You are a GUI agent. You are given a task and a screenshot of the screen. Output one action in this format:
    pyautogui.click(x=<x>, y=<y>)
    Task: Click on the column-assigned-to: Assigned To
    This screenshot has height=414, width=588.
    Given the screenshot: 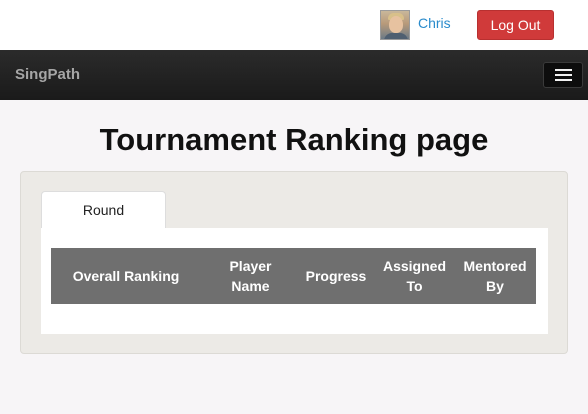 What is the action you would take?
    pyautogui.click(x=414, y=276)
    